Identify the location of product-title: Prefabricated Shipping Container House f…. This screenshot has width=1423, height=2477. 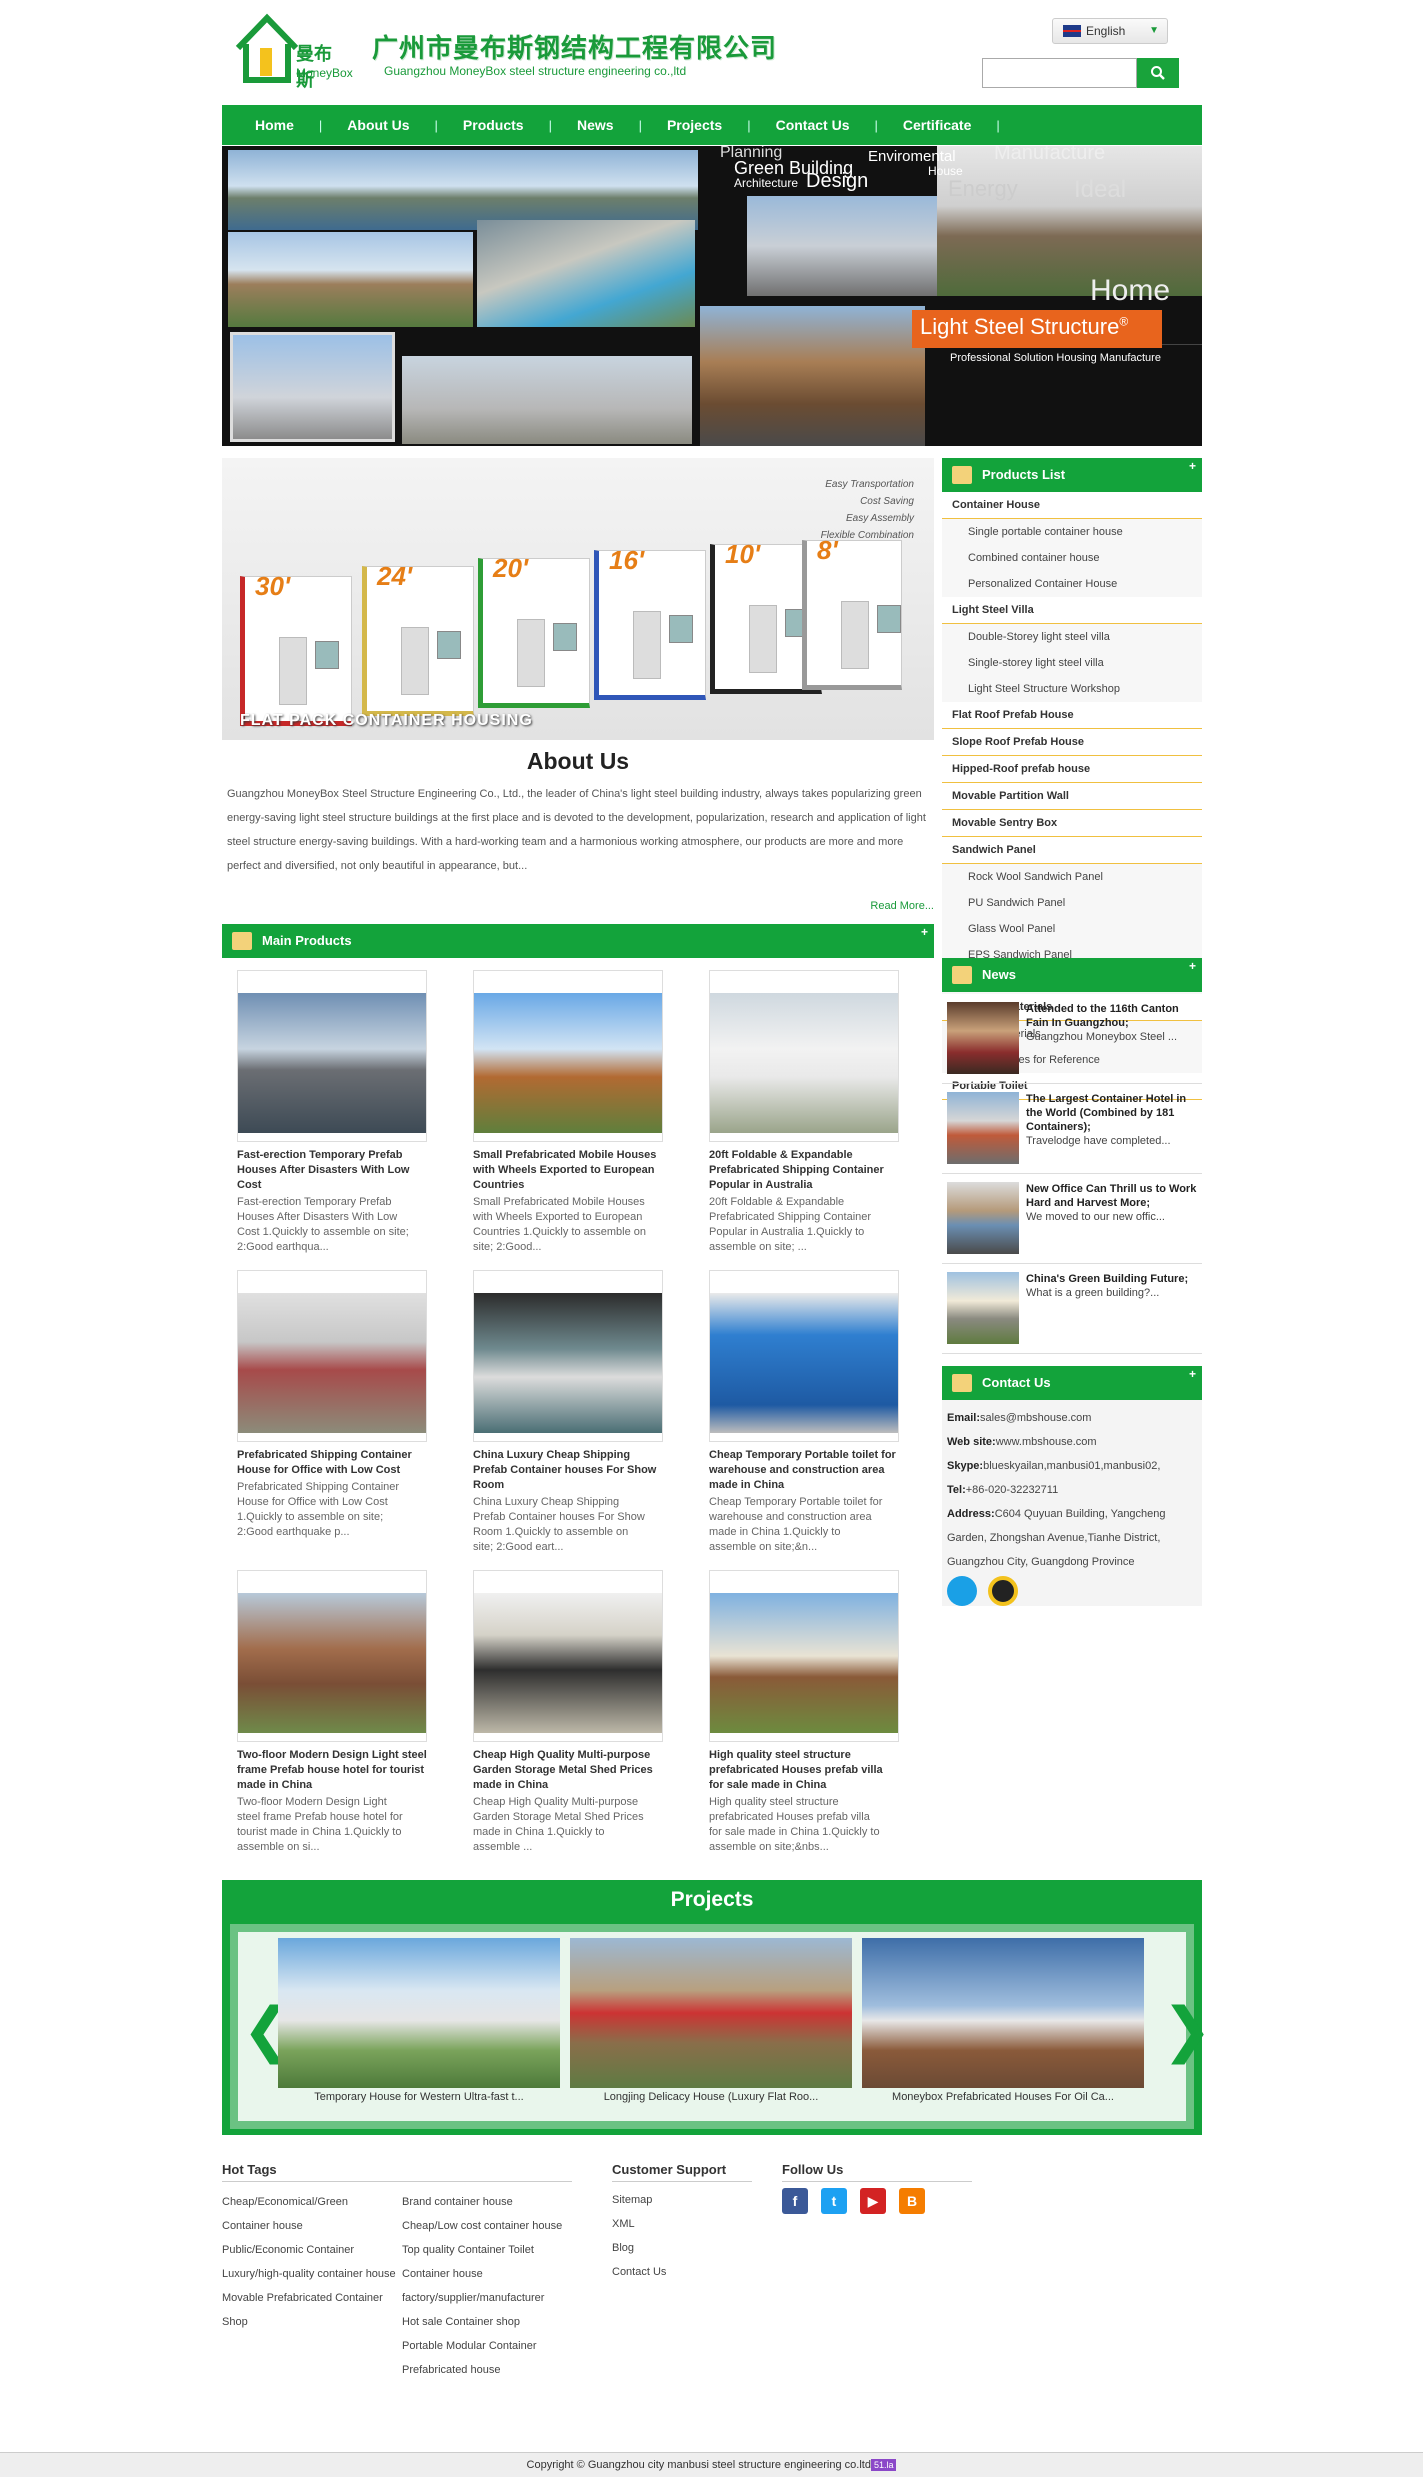
(332, 1463).